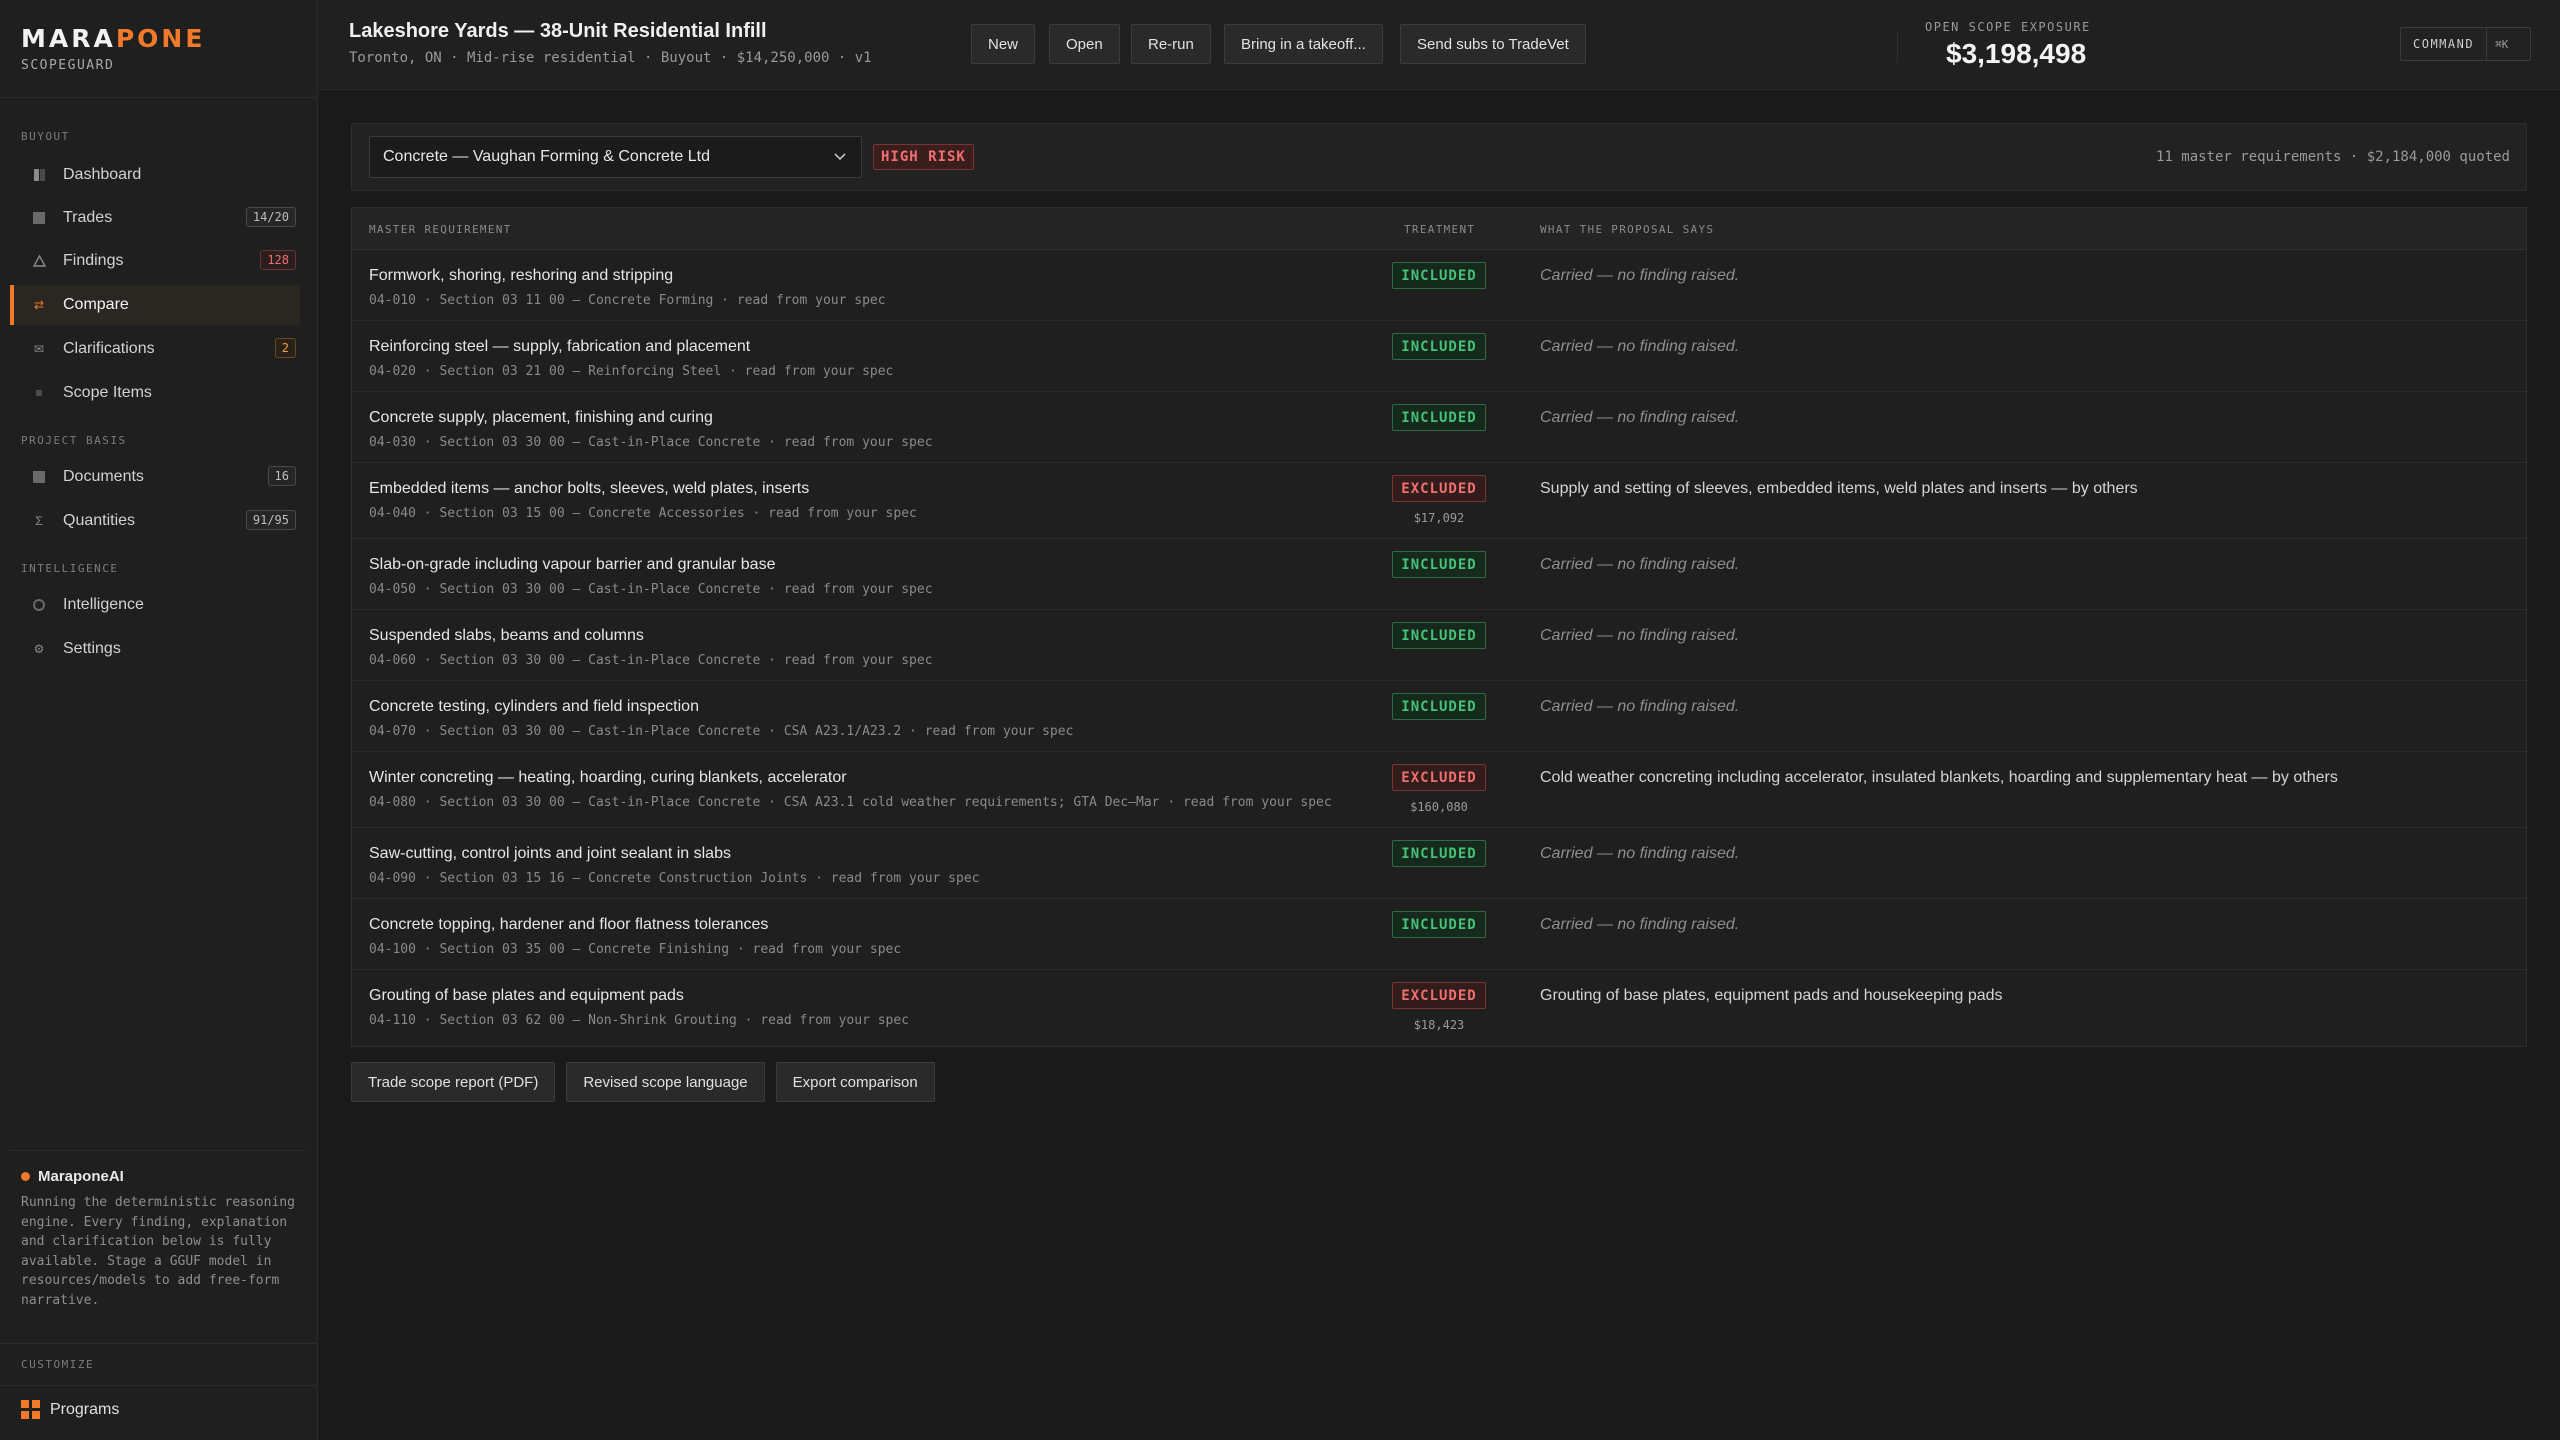 This screenshot has width=2560, height=1440. What do you see at coordinates (506, 635) in the screenshot?
I see `requirement-title: Suspended slabs, beams and columns` at bounding box center [506, 635].